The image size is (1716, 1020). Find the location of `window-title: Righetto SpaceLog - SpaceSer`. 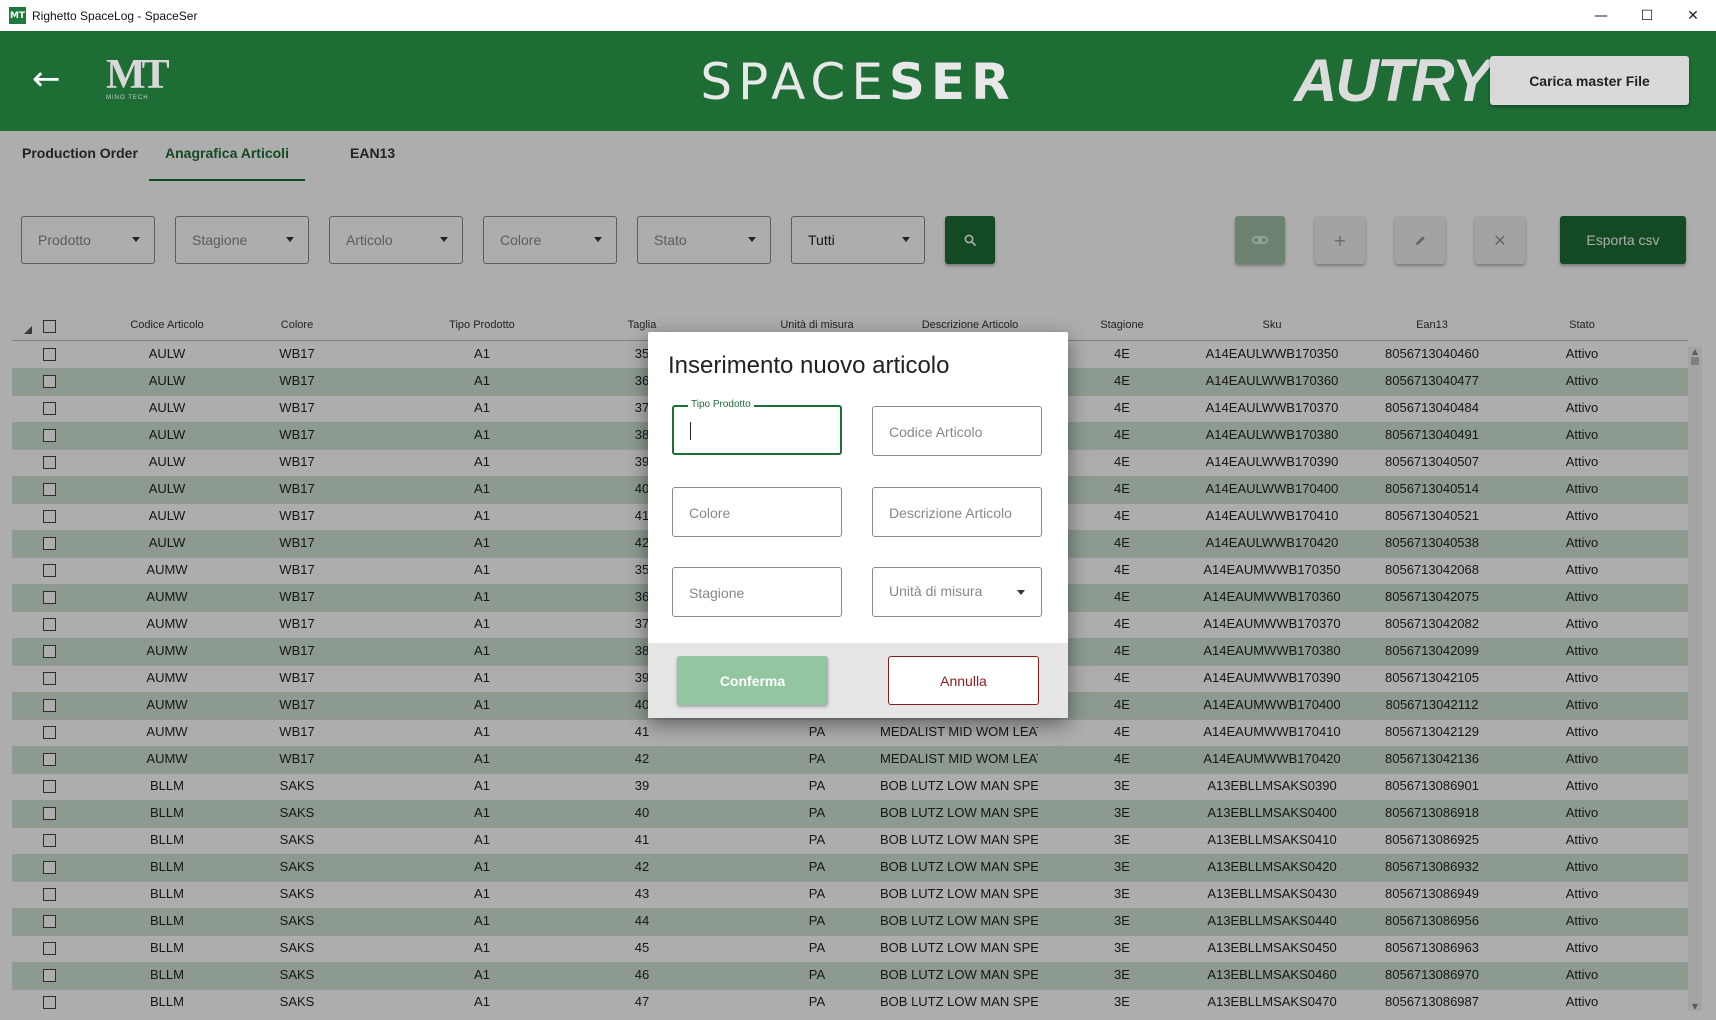

window-title: Righetto SpaceLog - SpaceSer is located at coordinates (115, 15).